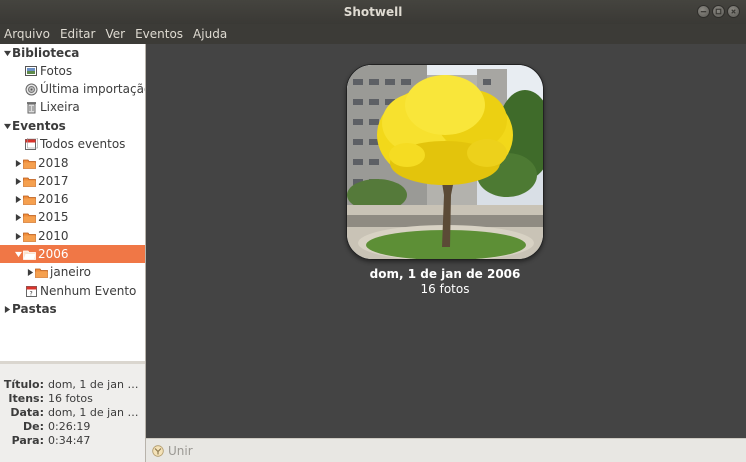  I want to click on sidebar-item-events: Eventos, so click(72, 126).